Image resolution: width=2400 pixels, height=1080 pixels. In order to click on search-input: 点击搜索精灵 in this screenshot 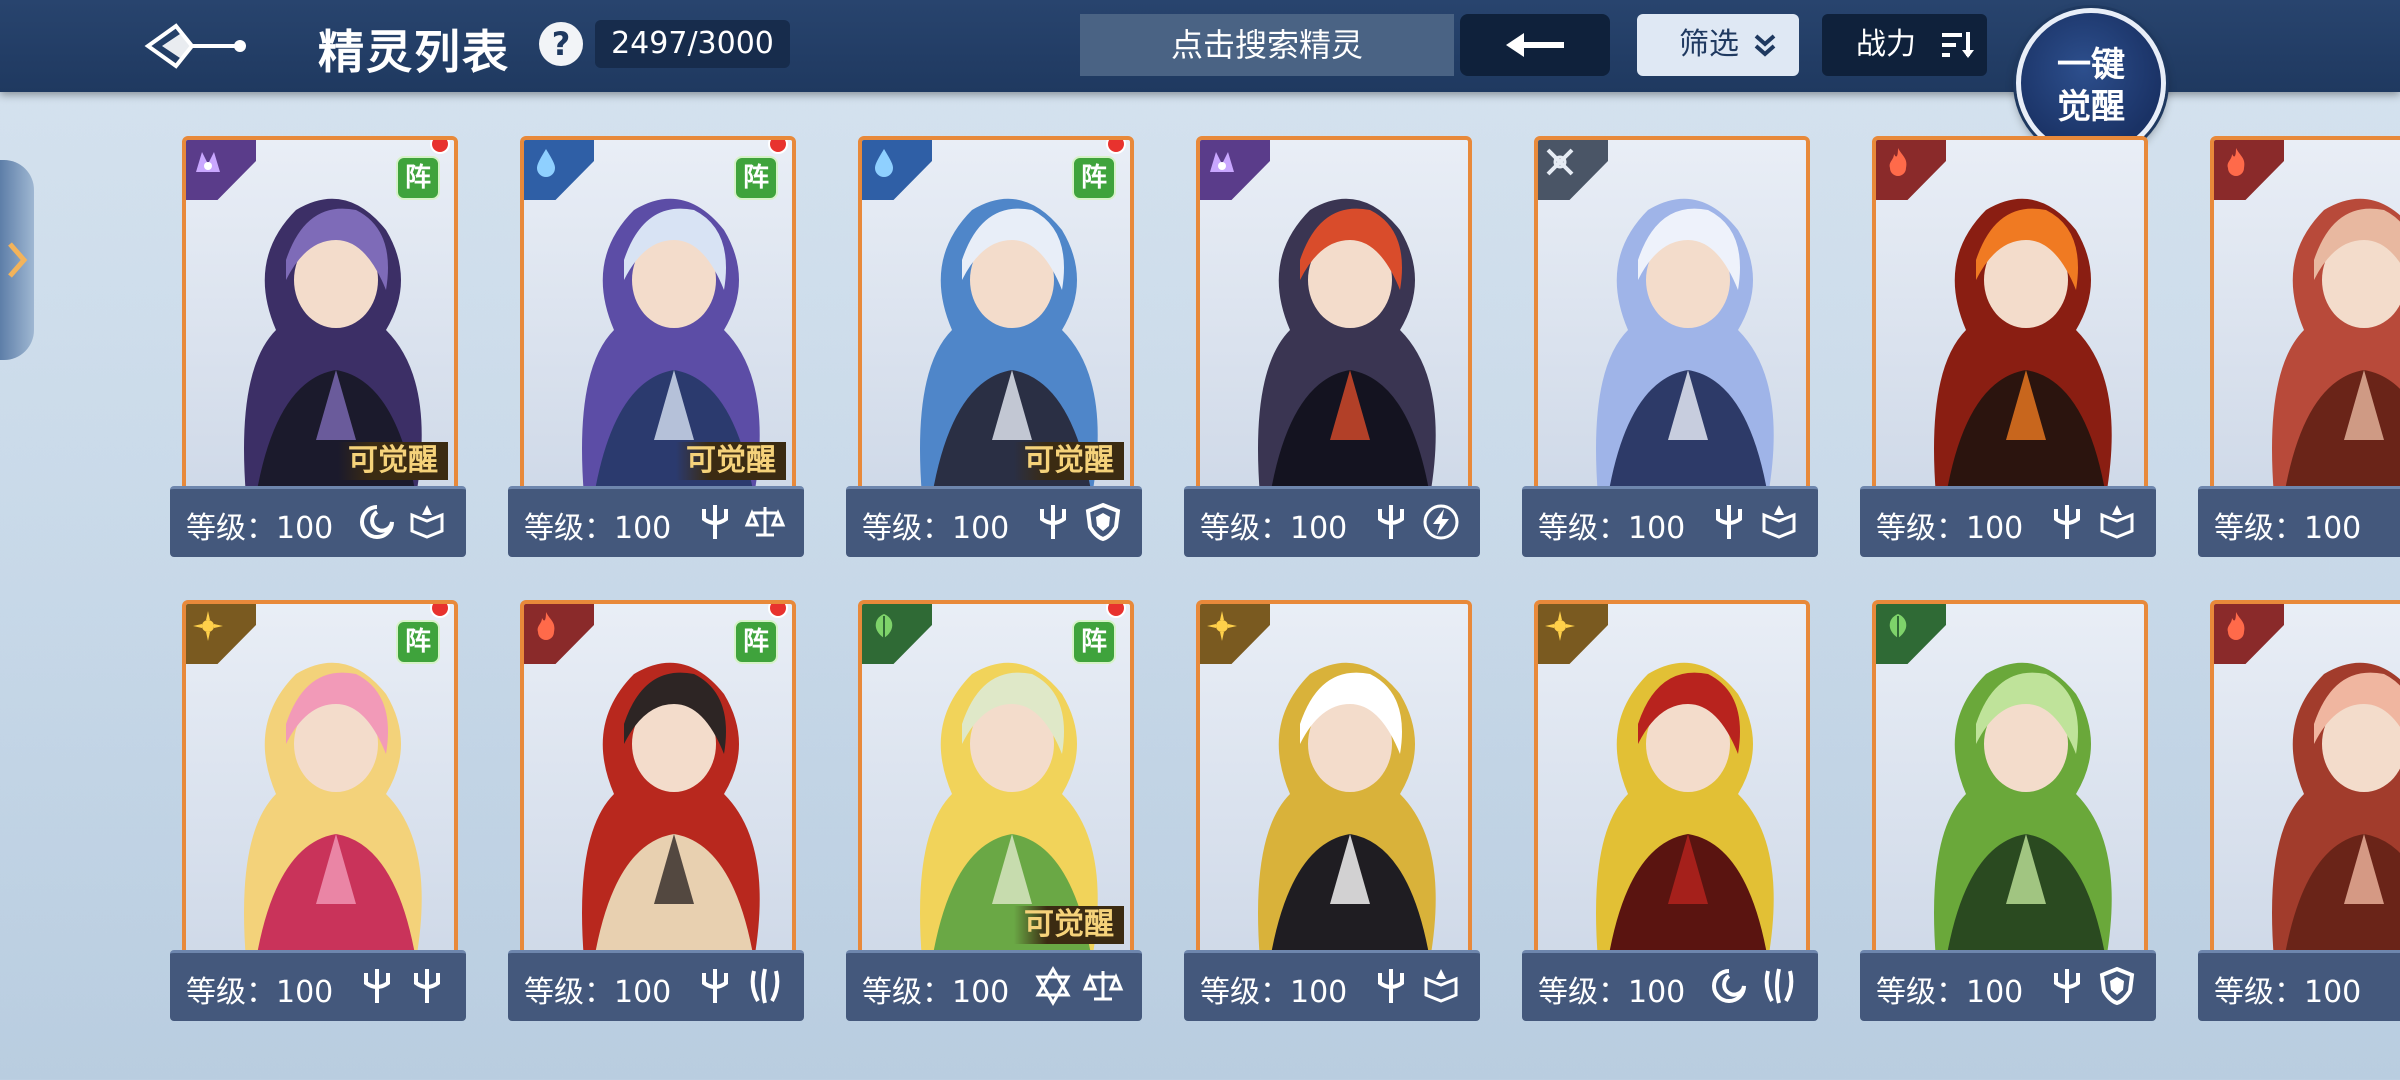, I will do `click(1267, 45)`.